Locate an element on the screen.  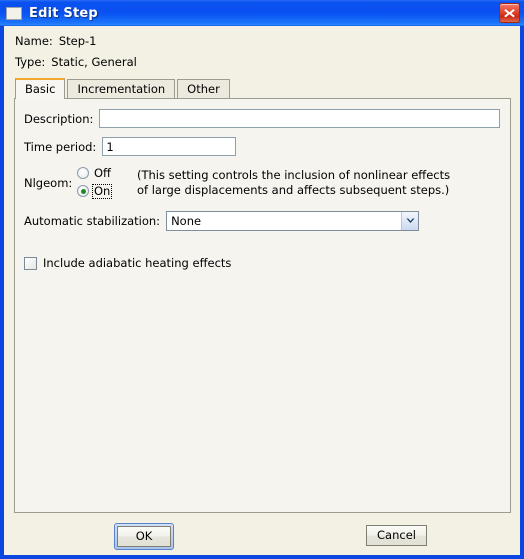
chevron-down-icon is located at coordinates (410, 221).